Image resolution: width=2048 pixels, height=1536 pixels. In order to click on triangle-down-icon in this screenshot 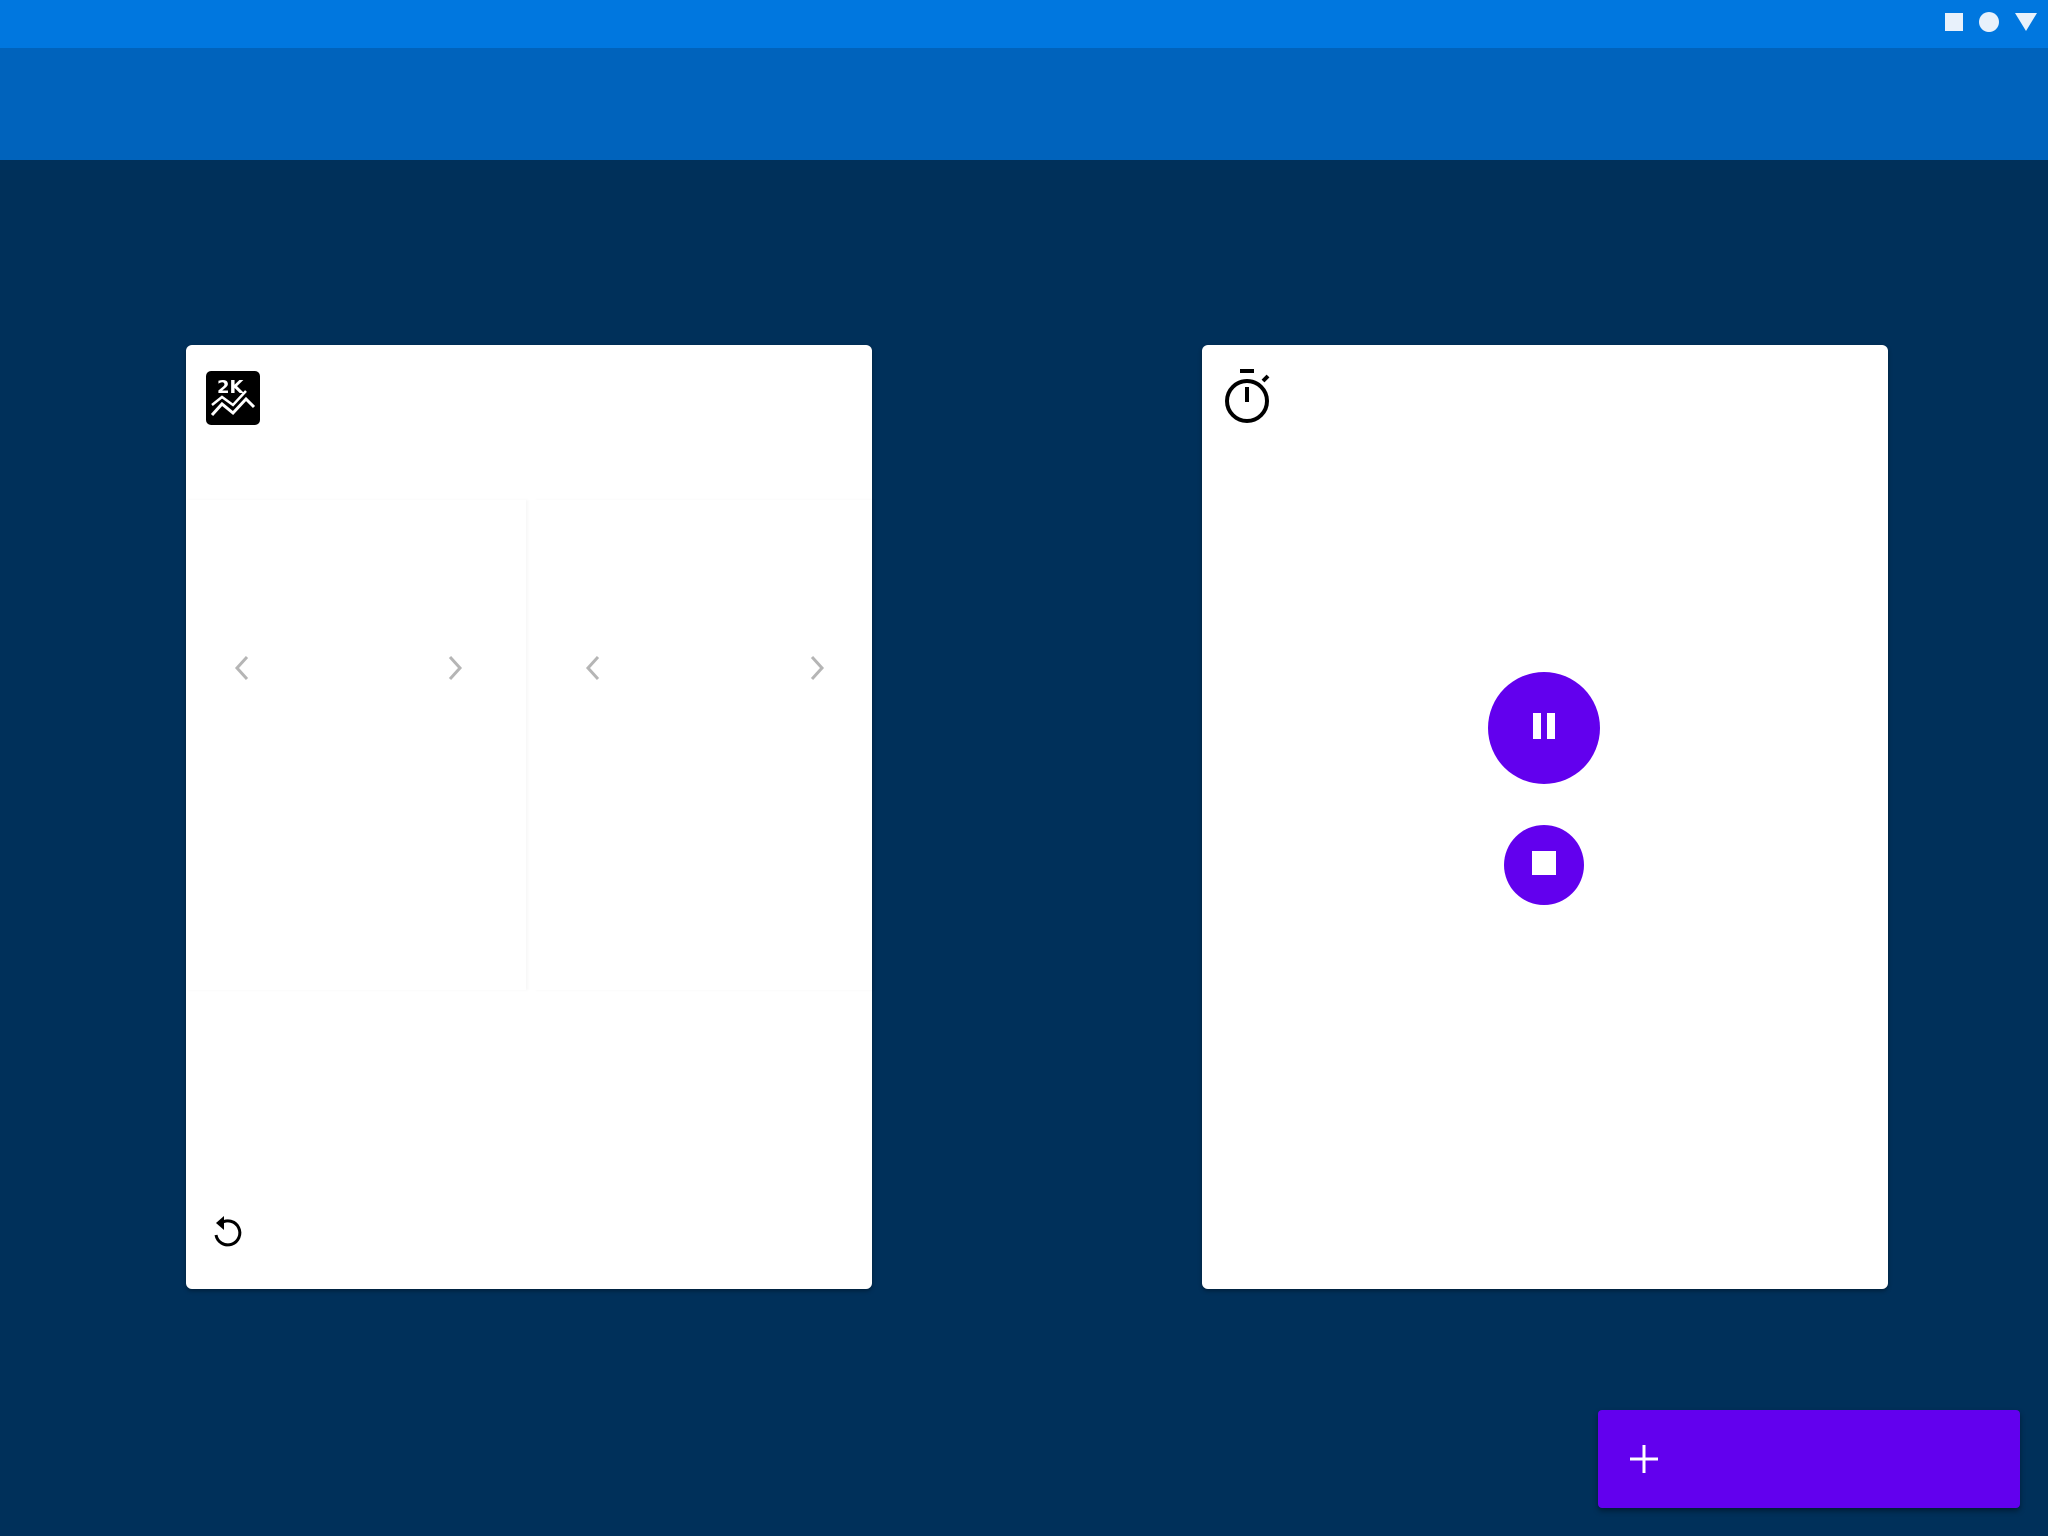, I will do `click(2026, 24)`.